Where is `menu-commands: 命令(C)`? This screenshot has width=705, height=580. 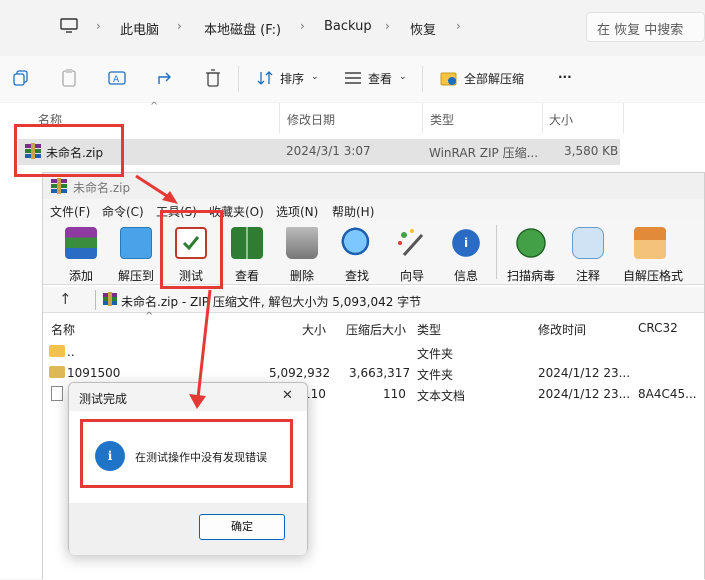 menu-commands: 命令(C) is located at coordinates (123, 211).